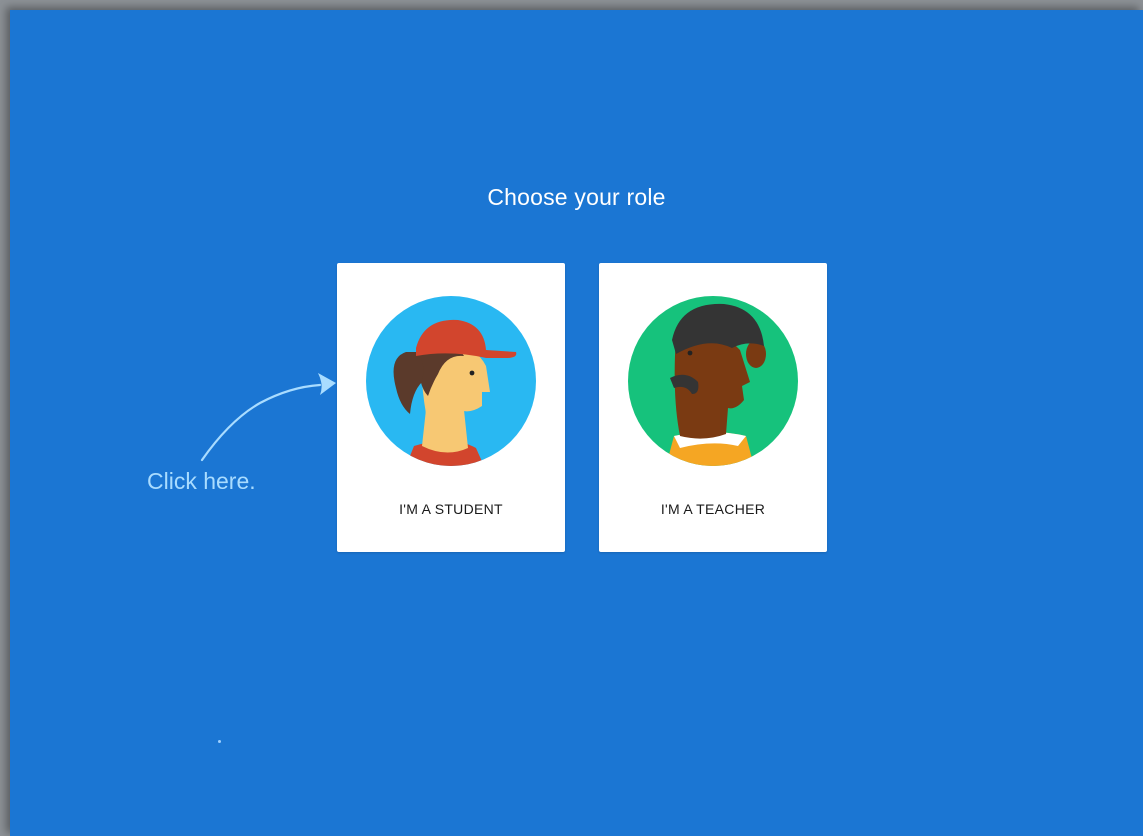  I want to click on student-role-card: I'M A STUDENT, so click(451, 407).